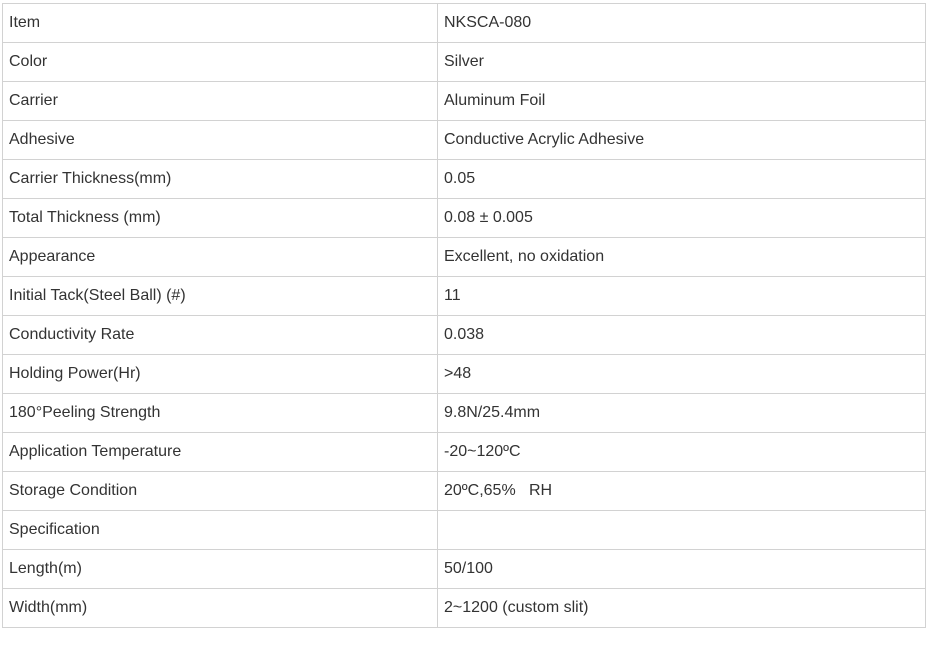  What do you see at coordinates (681, 491) in the screenshot?
I see `row-value: 20ºC,65% RH` at bounding box center [681, 491].